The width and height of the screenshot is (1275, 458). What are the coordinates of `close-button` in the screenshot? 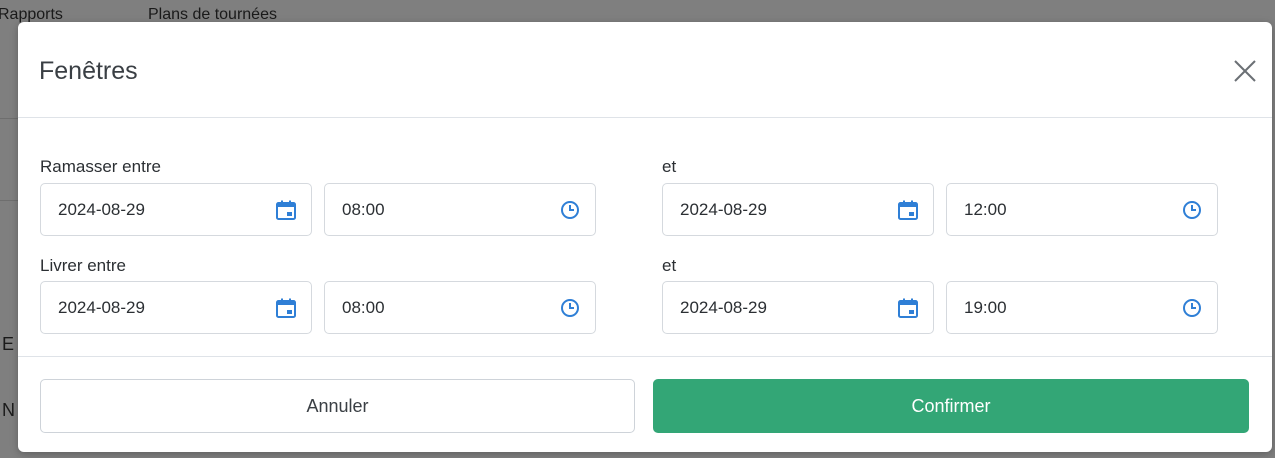 It's located at (1245, 71).